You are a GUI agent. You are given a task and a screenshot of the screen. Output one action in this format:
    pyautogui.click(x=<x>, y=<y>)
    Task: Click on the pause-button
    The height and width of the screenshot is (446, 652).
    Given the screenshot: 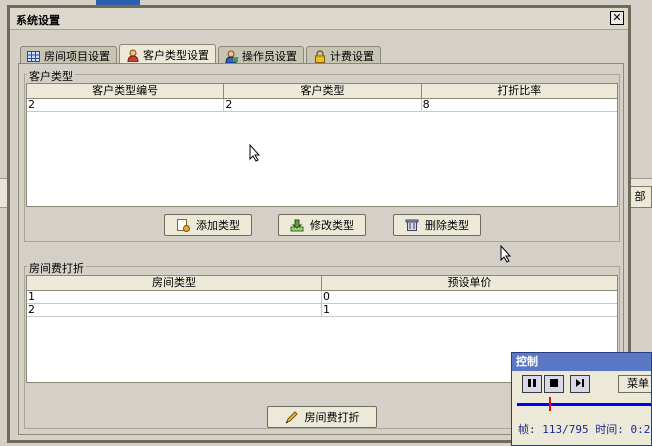 What is the action you would take?
    pyautogui.click(x=532, y=384)
    